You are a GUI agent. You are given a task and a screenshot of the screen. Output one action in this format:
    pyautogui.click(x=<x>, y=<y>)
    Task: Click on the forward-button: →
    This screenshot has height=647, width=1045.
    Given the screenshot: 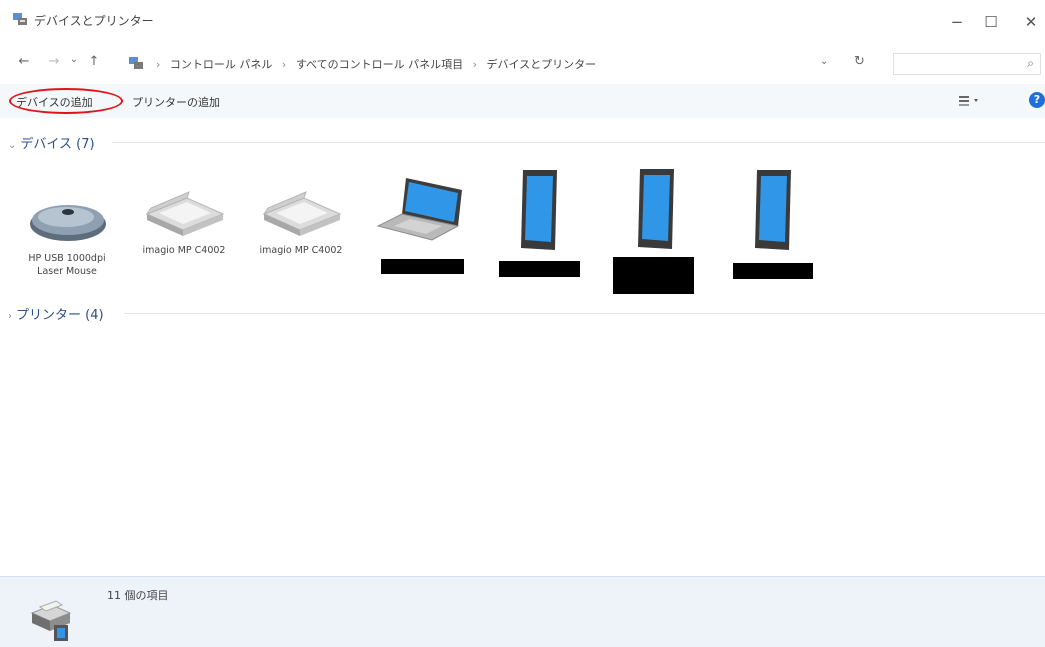 What is the action you would take?
    pyautogui.click(x=54, y=61)
    